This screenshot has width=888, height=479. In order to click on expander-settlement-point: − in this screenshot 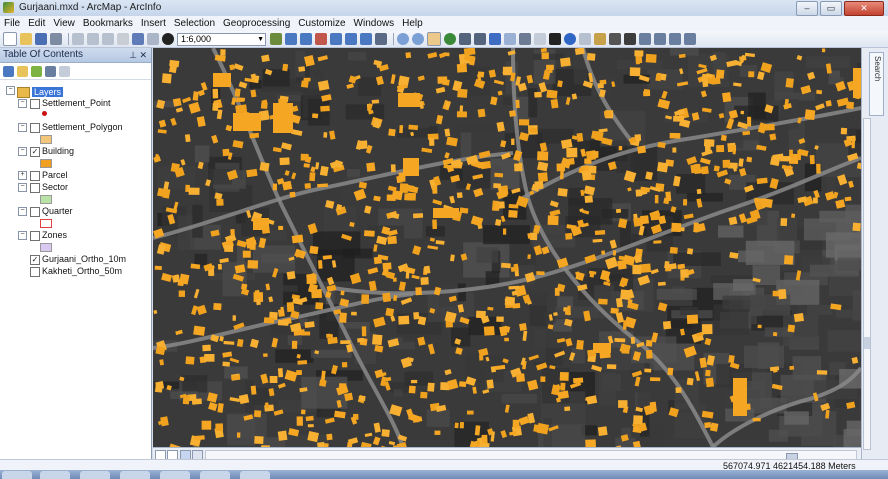, I will do `click(22, 103)`.